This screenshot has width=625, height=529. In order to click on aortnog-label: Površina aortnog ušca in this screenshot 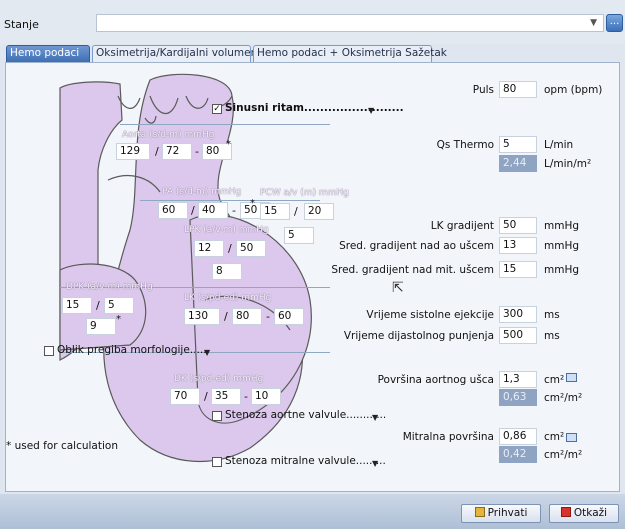, I will do `click(435, 380)`.